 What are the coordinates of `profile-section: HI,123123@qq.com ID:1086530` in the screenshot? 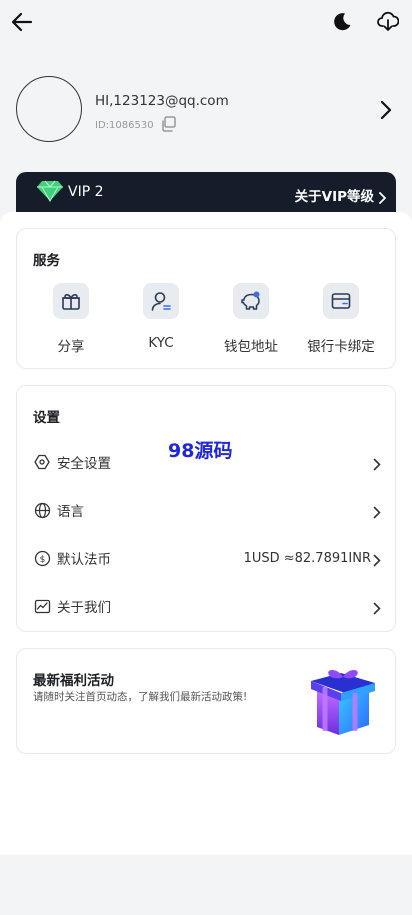 It's located at (206, 110).